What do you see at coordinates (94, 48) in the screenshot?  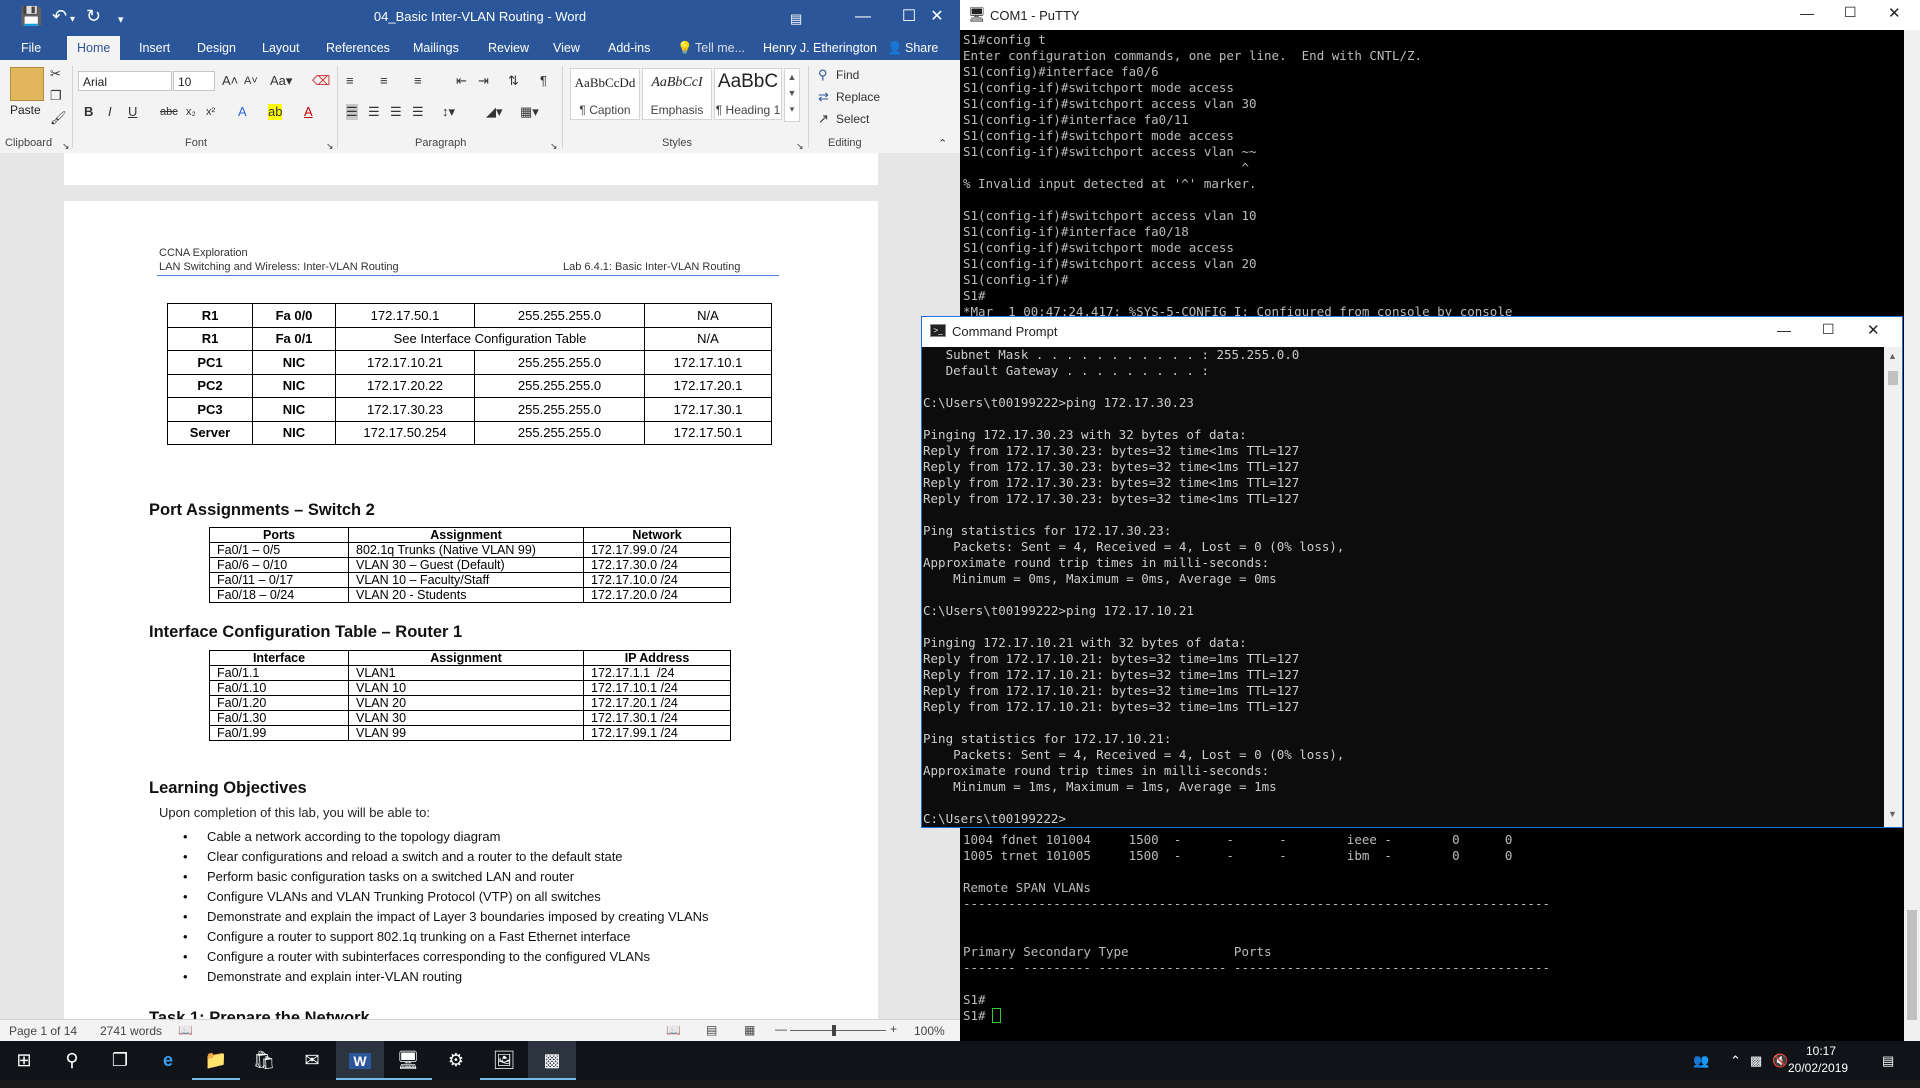 I see `tab-home: Home` at bounding box center [94, 48].